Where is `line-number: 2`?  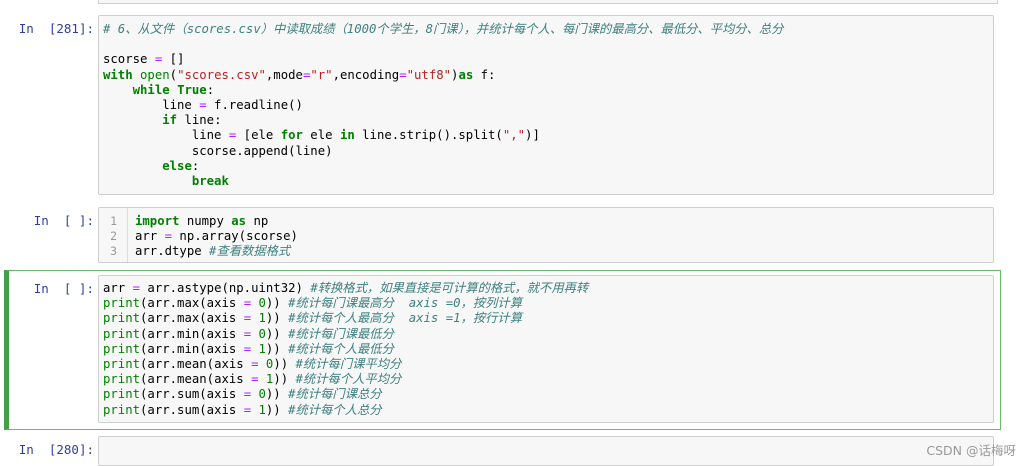 line-number: 2 is located at coordinates (113, 236).